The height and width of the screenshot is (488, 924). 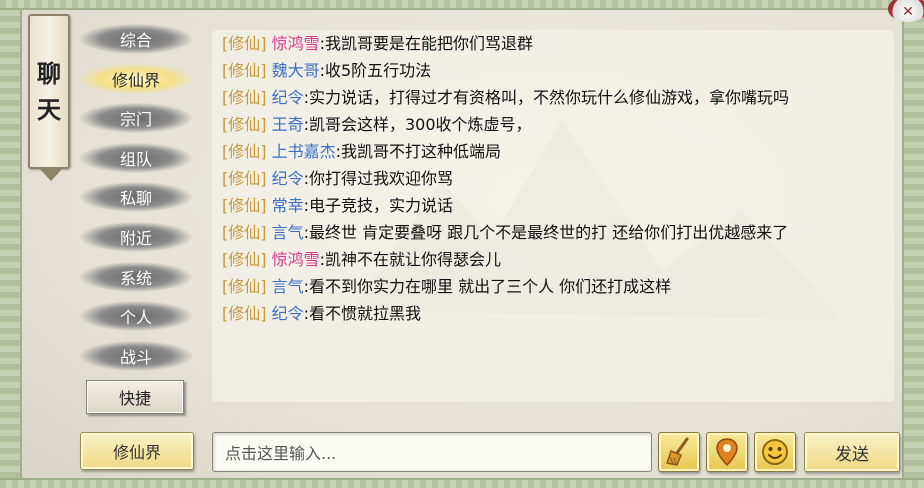 I want to click on sender-name: 上书嘉杰, so click(x=304, y=151).